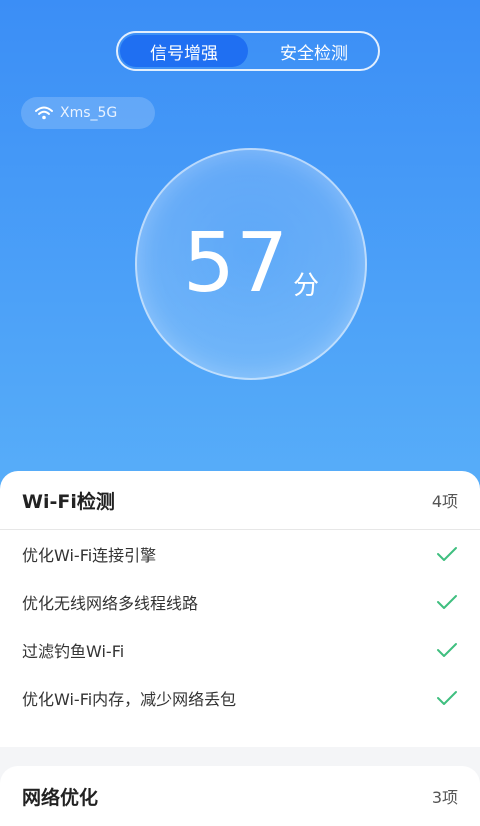 The image size is (480, 826). I want to click on tab-signal-boost: 信号增强, so click(184, 51).